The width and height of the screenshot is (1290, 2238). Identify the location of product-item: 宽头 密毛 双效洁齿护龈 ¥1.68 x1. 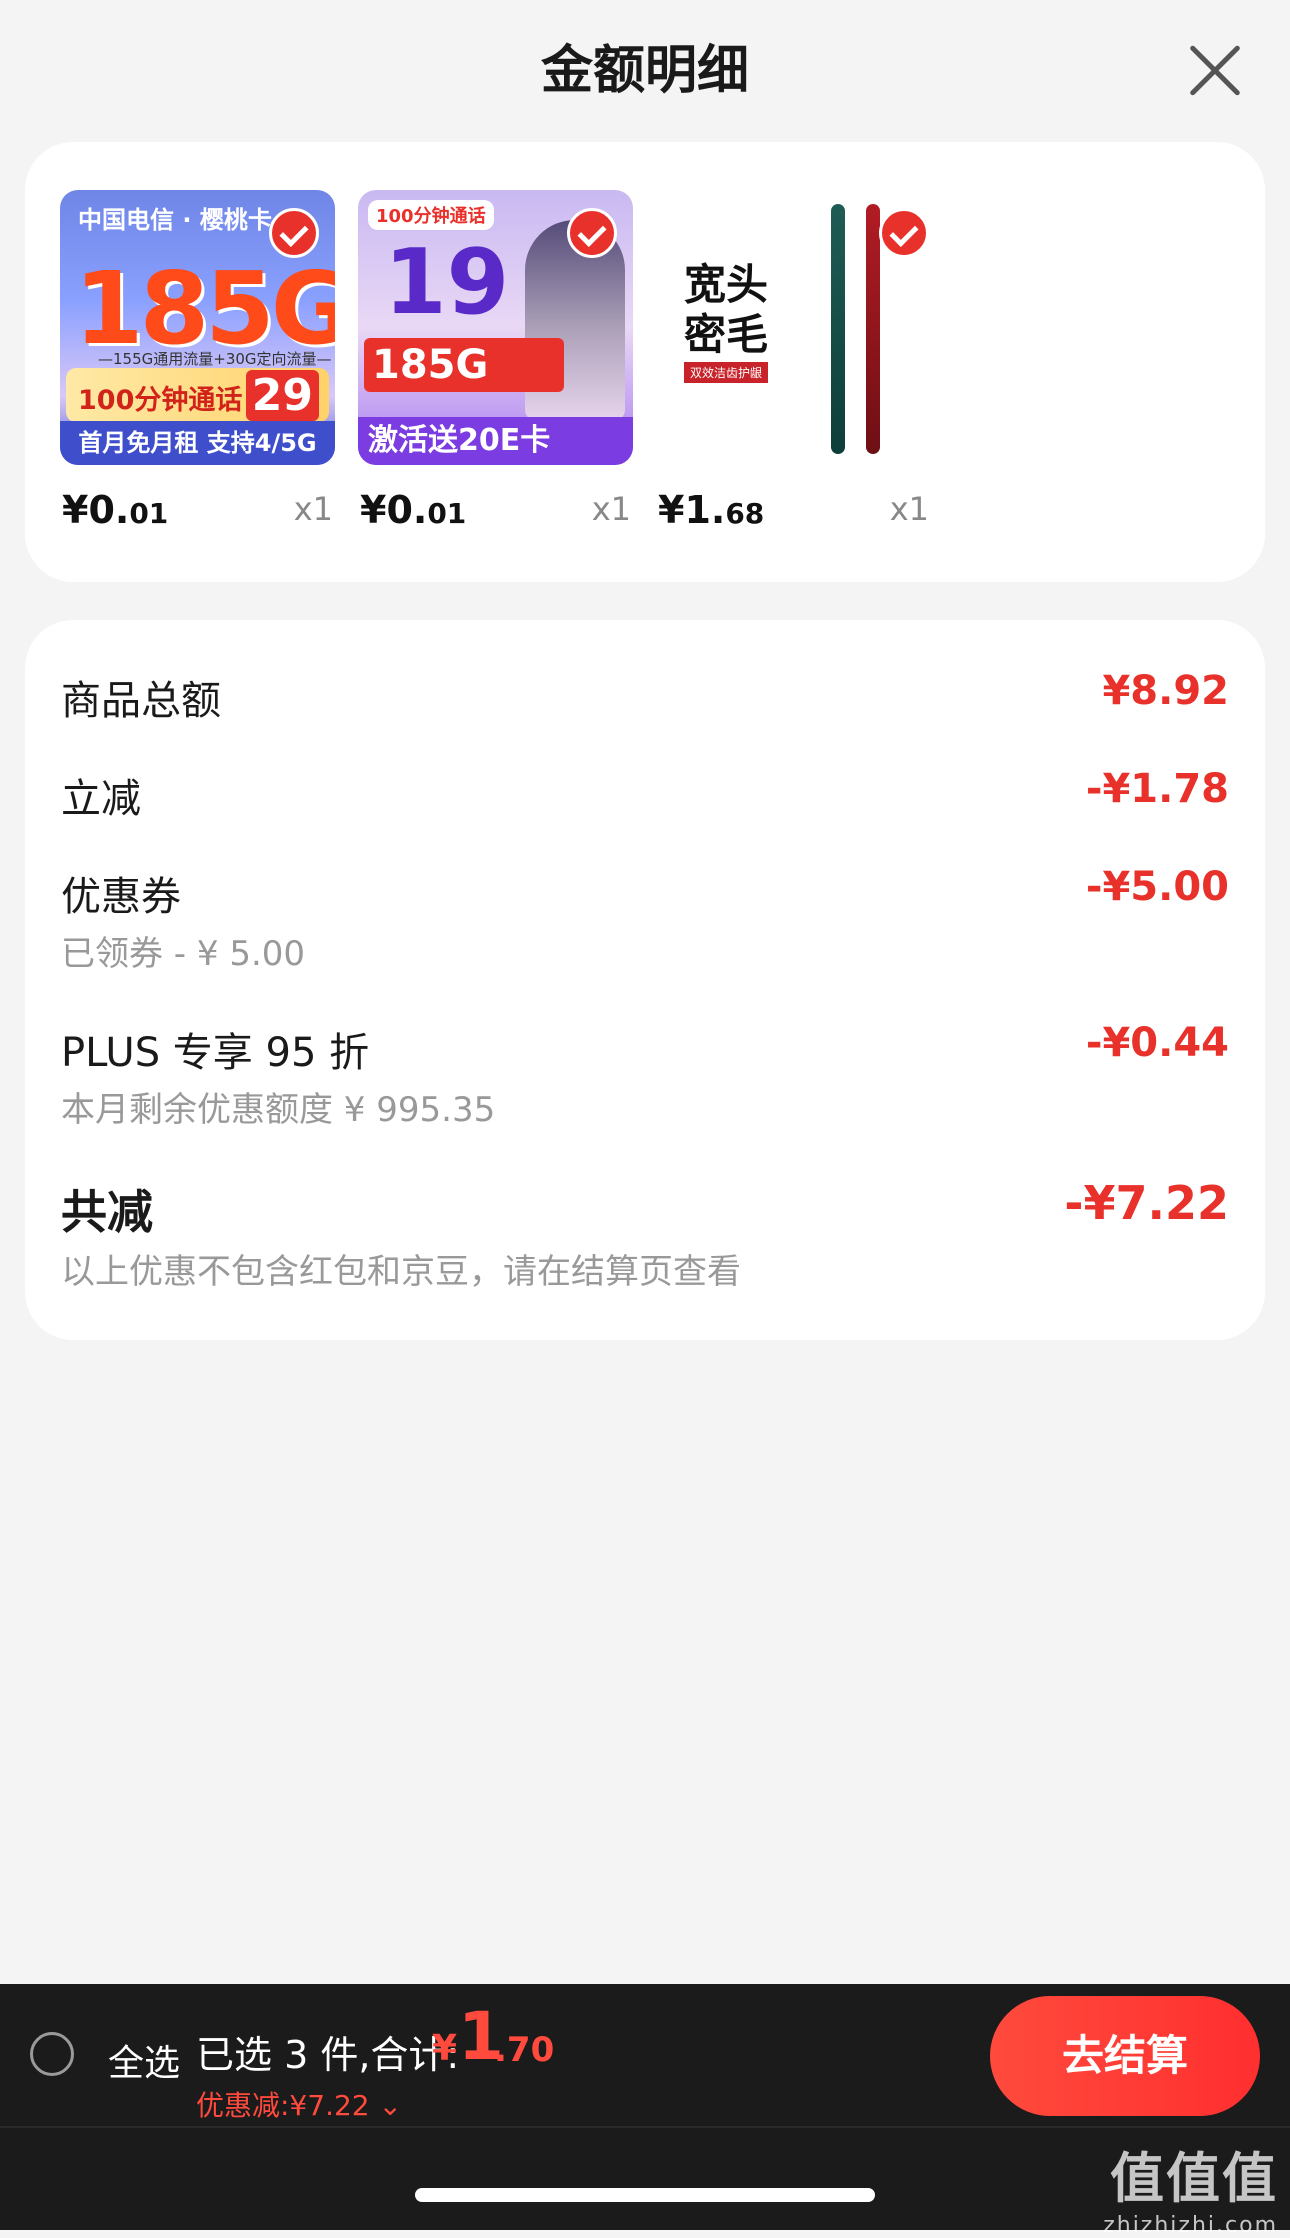
(793, 361).